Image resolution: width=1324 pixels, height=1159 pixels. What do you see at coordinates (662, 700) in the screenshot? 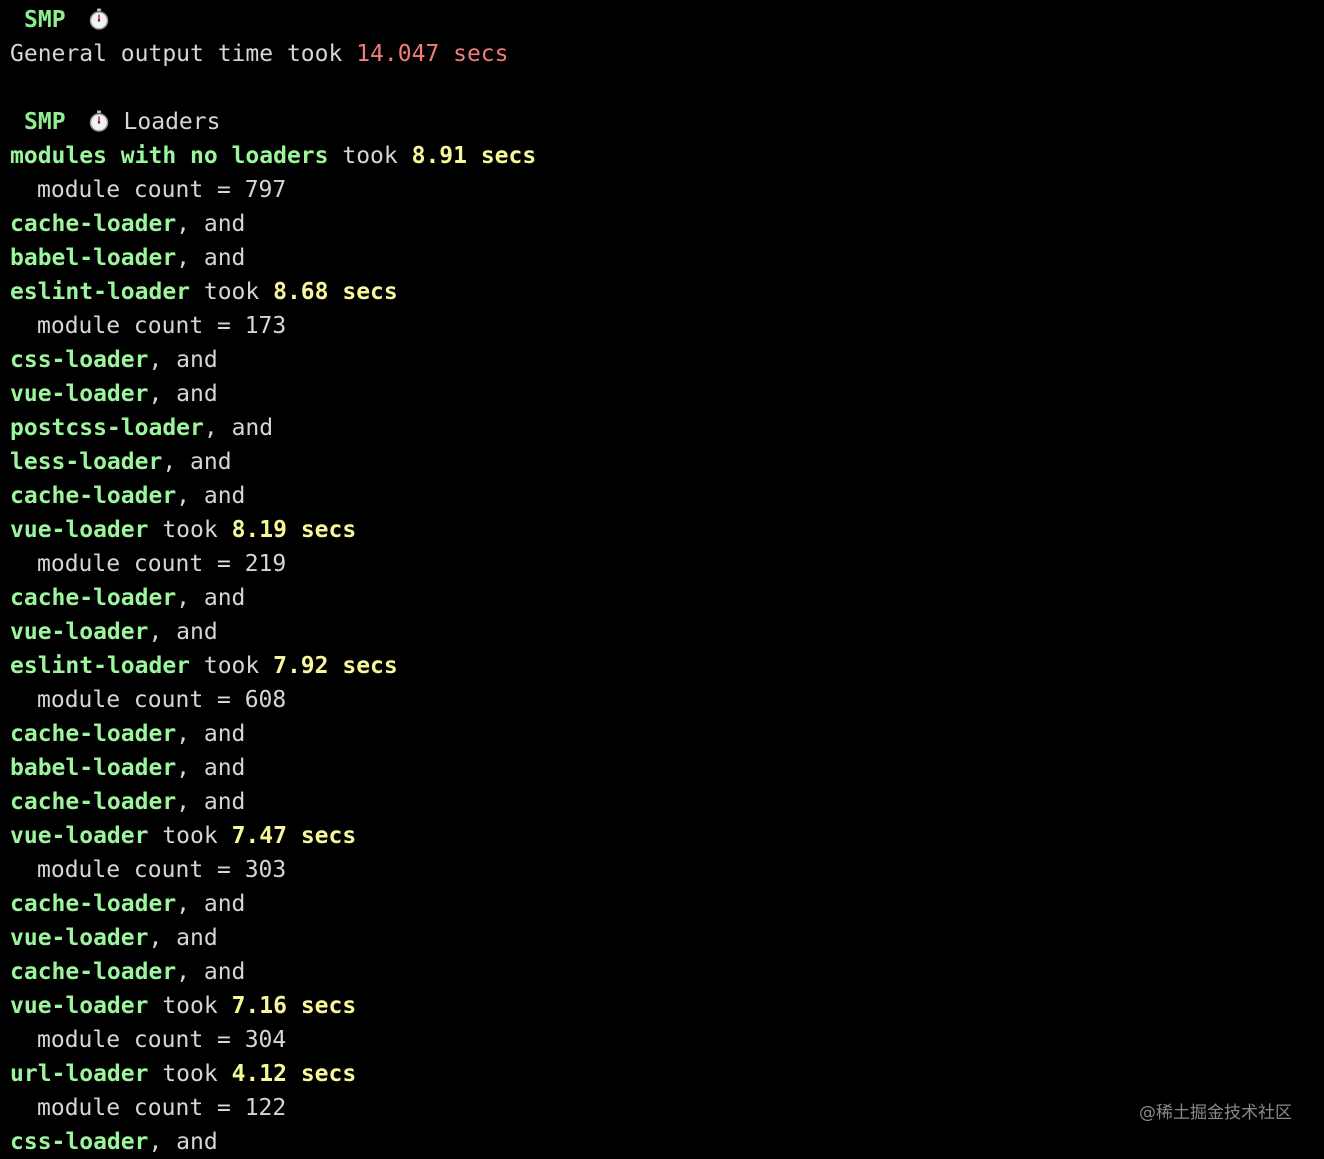
I see `module-count-line: module count = 608` at bounding box center [662, 700].